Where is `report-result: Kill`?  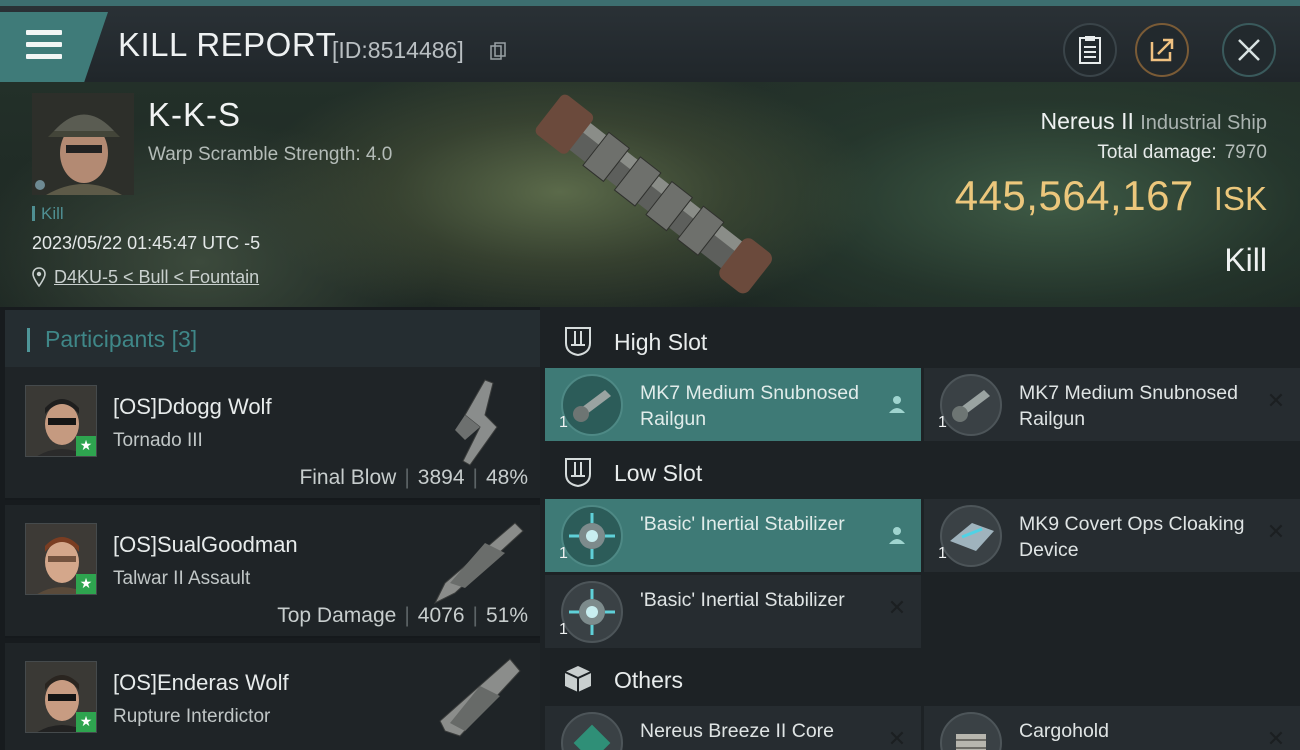
report-result: Kill is located at coordinates (1245, 260).